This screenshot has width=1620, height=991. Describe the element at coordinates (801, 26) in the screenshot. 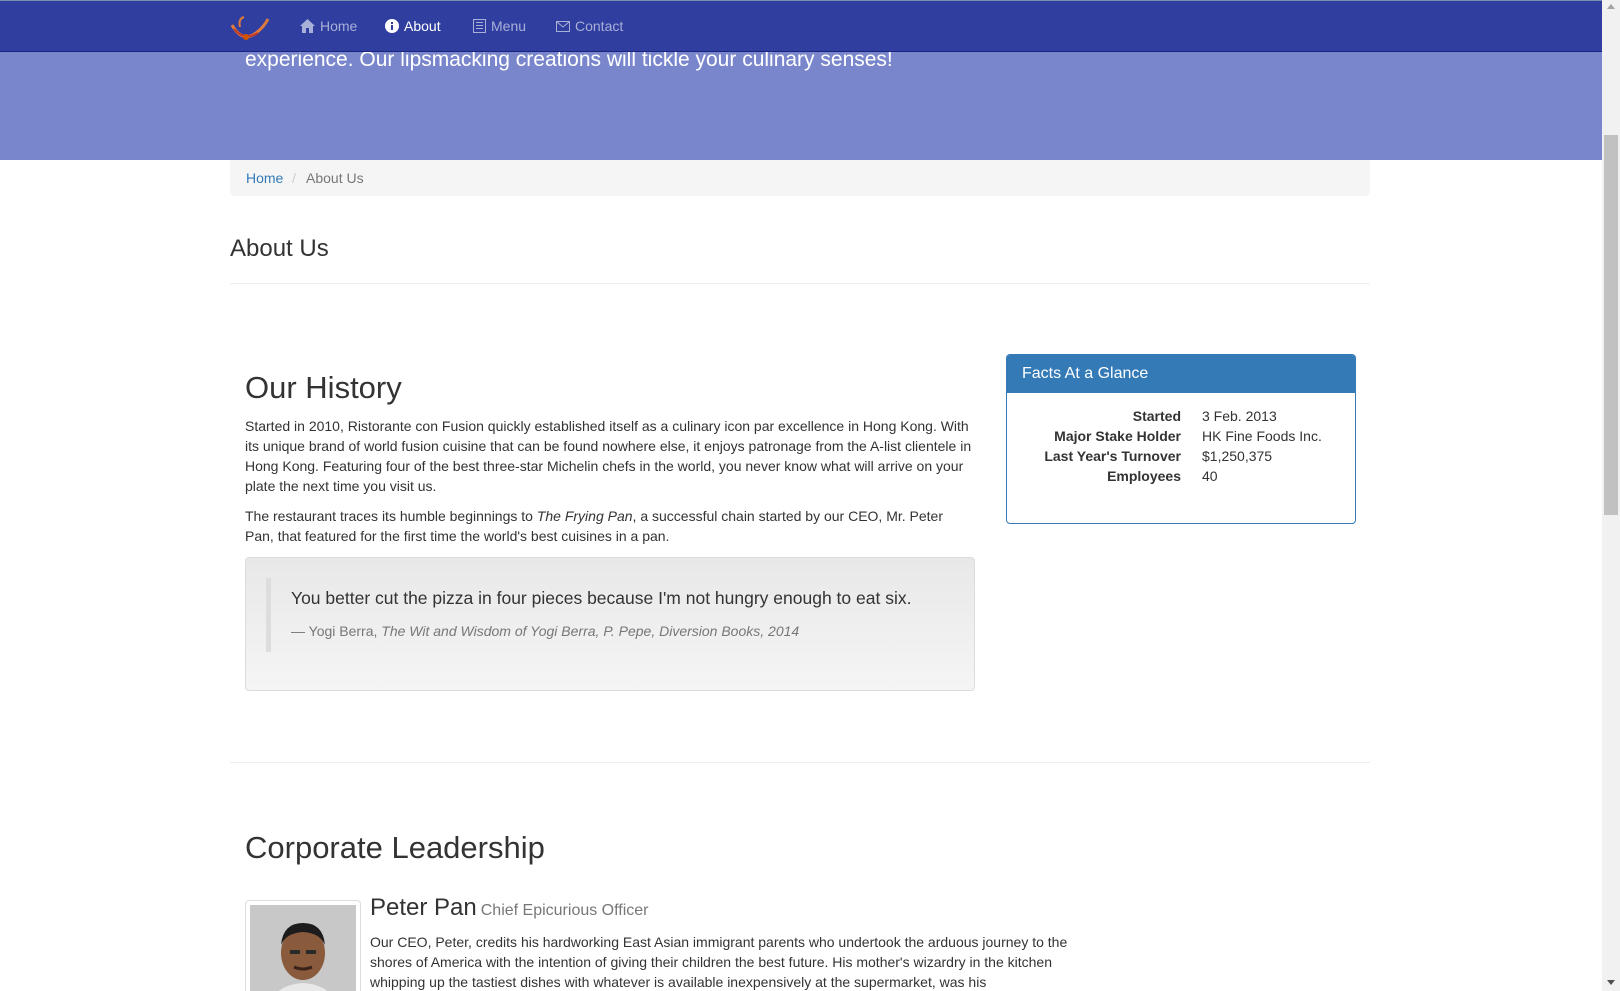

I see `navbar: Home About Menu Contact` at that location.